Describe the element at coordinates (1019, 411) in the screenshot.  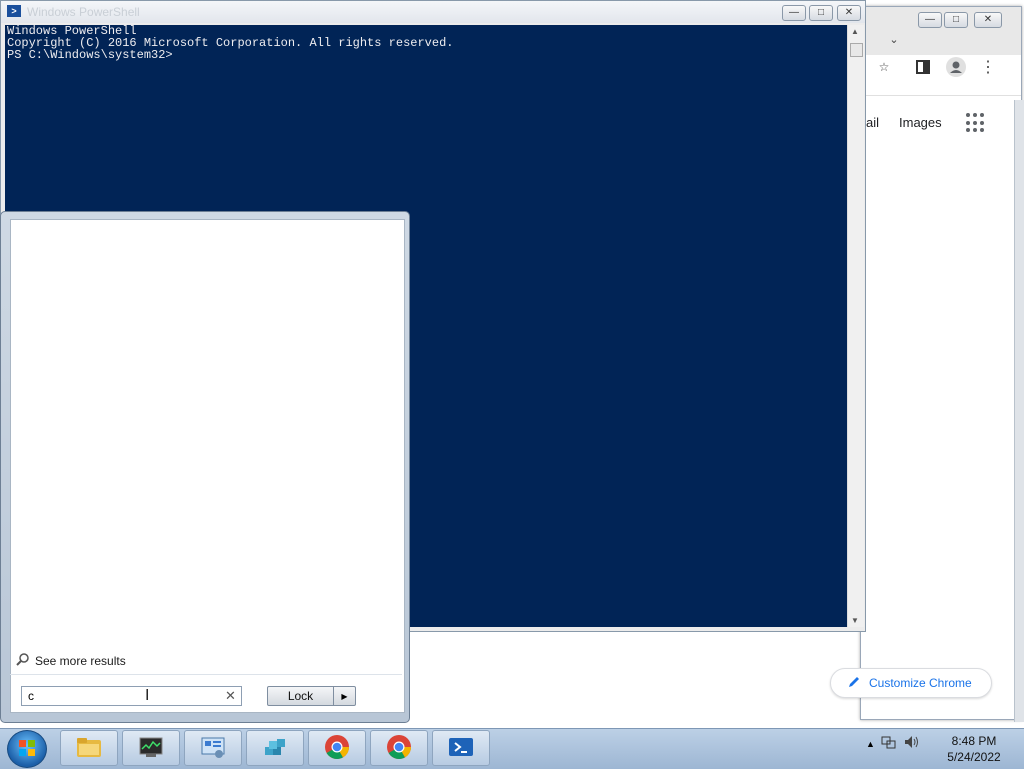
I see `background-window-edge` at that location.